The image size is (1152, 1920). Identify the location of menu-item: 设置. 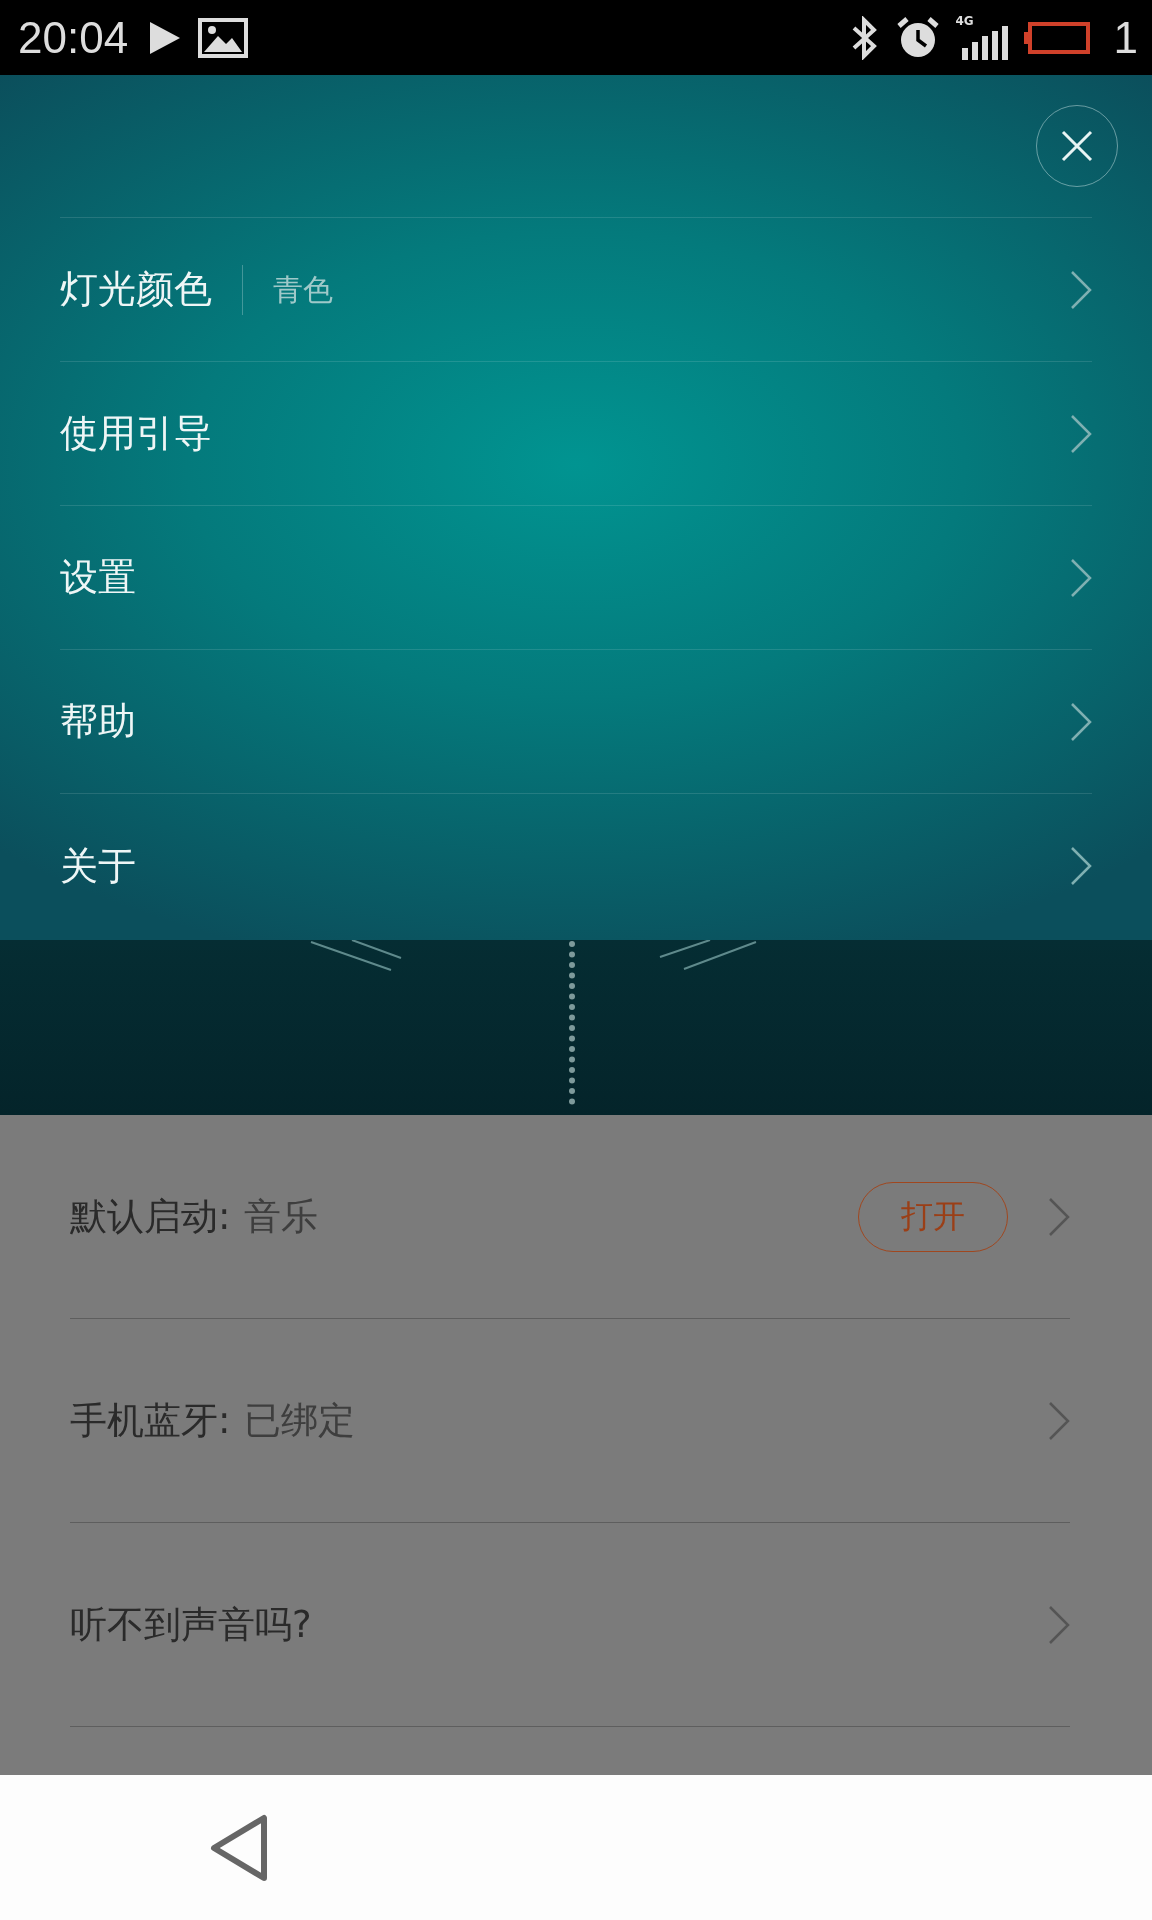
(576, 578).